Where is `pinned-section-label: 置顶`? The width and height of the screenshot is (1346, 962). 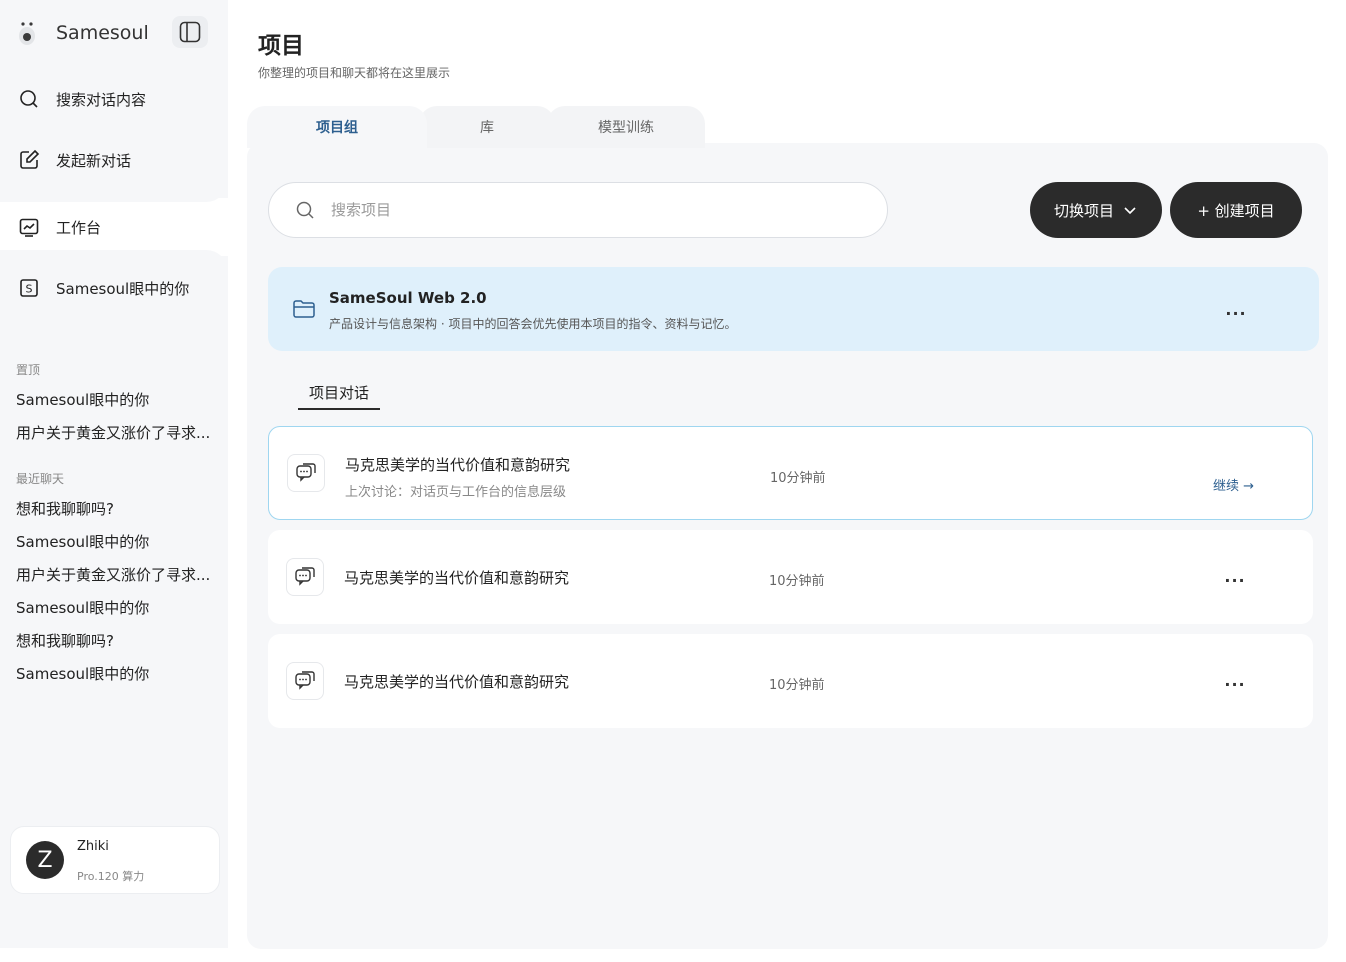 pinned-section-label: 置顶 is located at coordinates (28, 370).